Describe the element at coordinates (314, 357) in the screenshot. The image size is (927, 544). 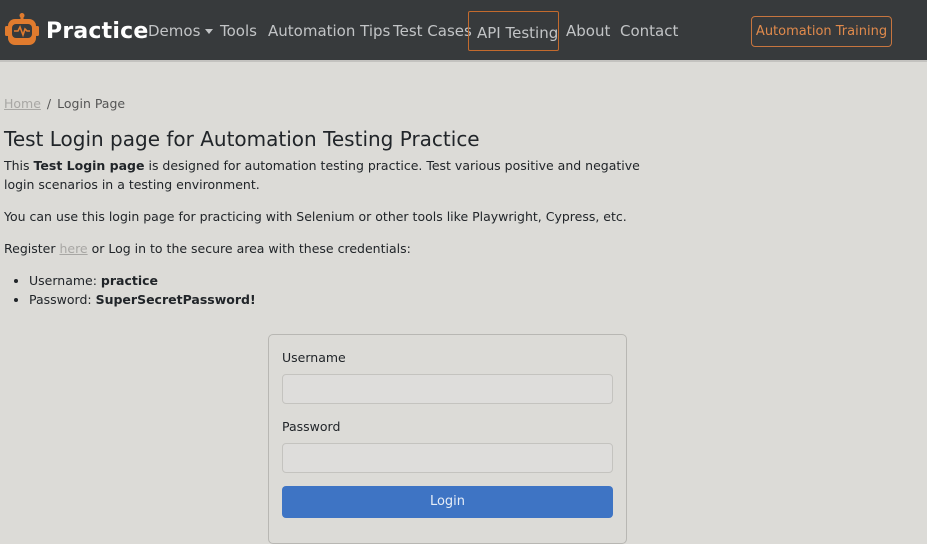
I see `username-label: Username` at that location.